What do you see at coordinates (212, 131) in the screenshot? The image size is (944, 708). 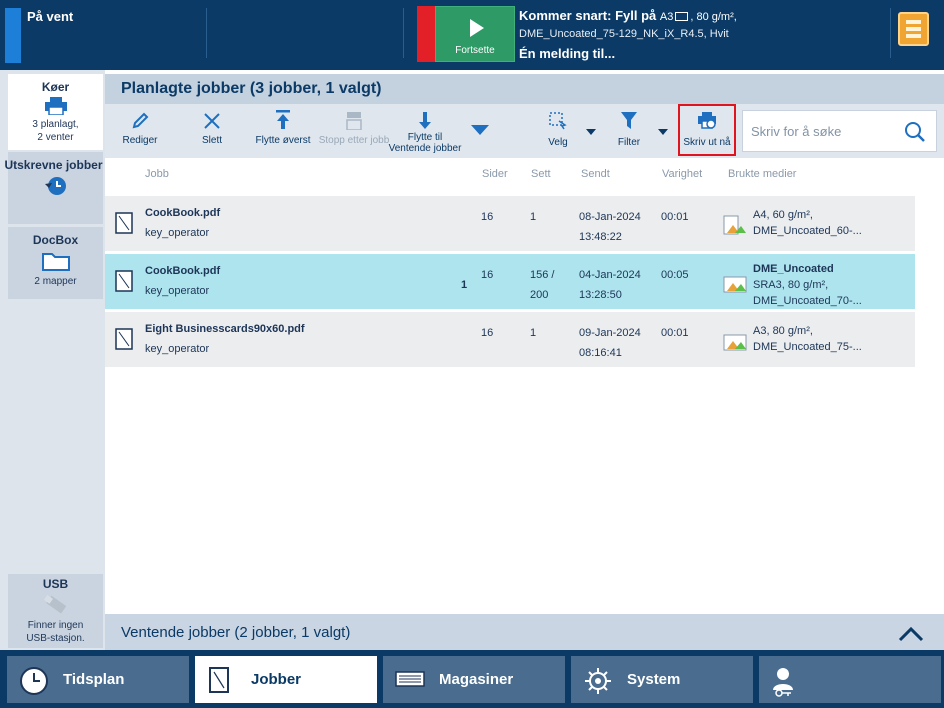 I see `delete-button: Slett` at bounding box center [212, 131].